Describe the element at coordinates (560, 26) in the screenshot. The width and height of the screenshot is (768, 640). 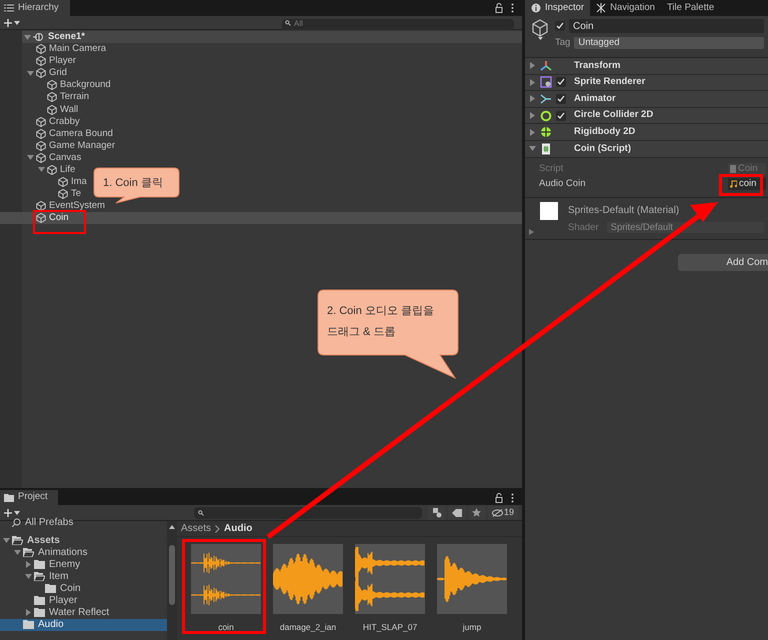
I see `active-checkbox` at that location.